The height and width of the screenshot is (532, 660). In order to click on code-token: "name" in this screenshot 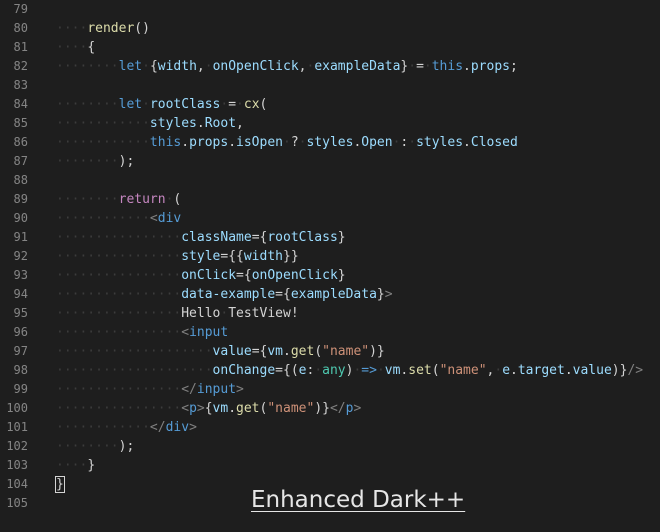, I will do `click(346, 351)`.